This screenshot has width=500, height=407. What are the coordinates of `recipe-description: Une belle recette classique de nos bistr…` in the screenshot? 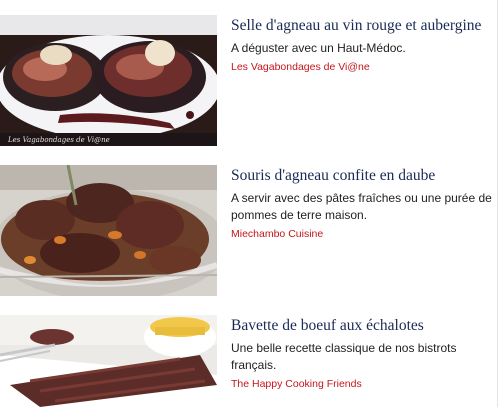 It's located at (344, 356).